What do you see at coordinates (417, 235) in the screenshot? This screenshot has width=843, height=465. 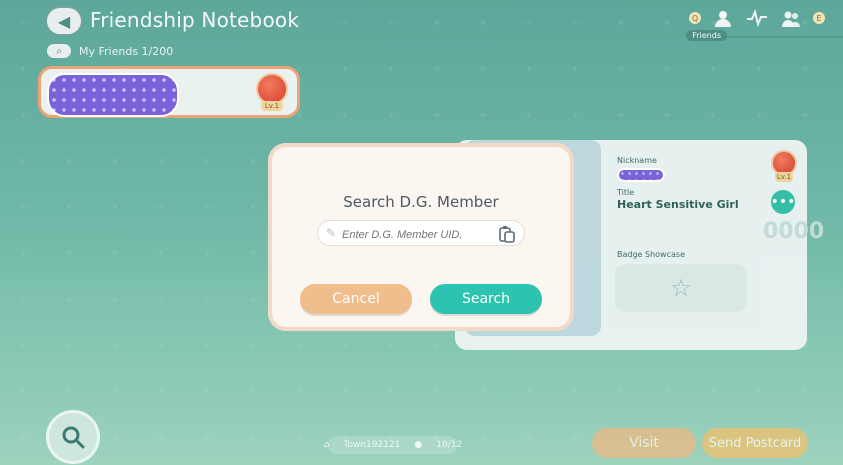 I see `uid-input` at bounding box center [417, 235].